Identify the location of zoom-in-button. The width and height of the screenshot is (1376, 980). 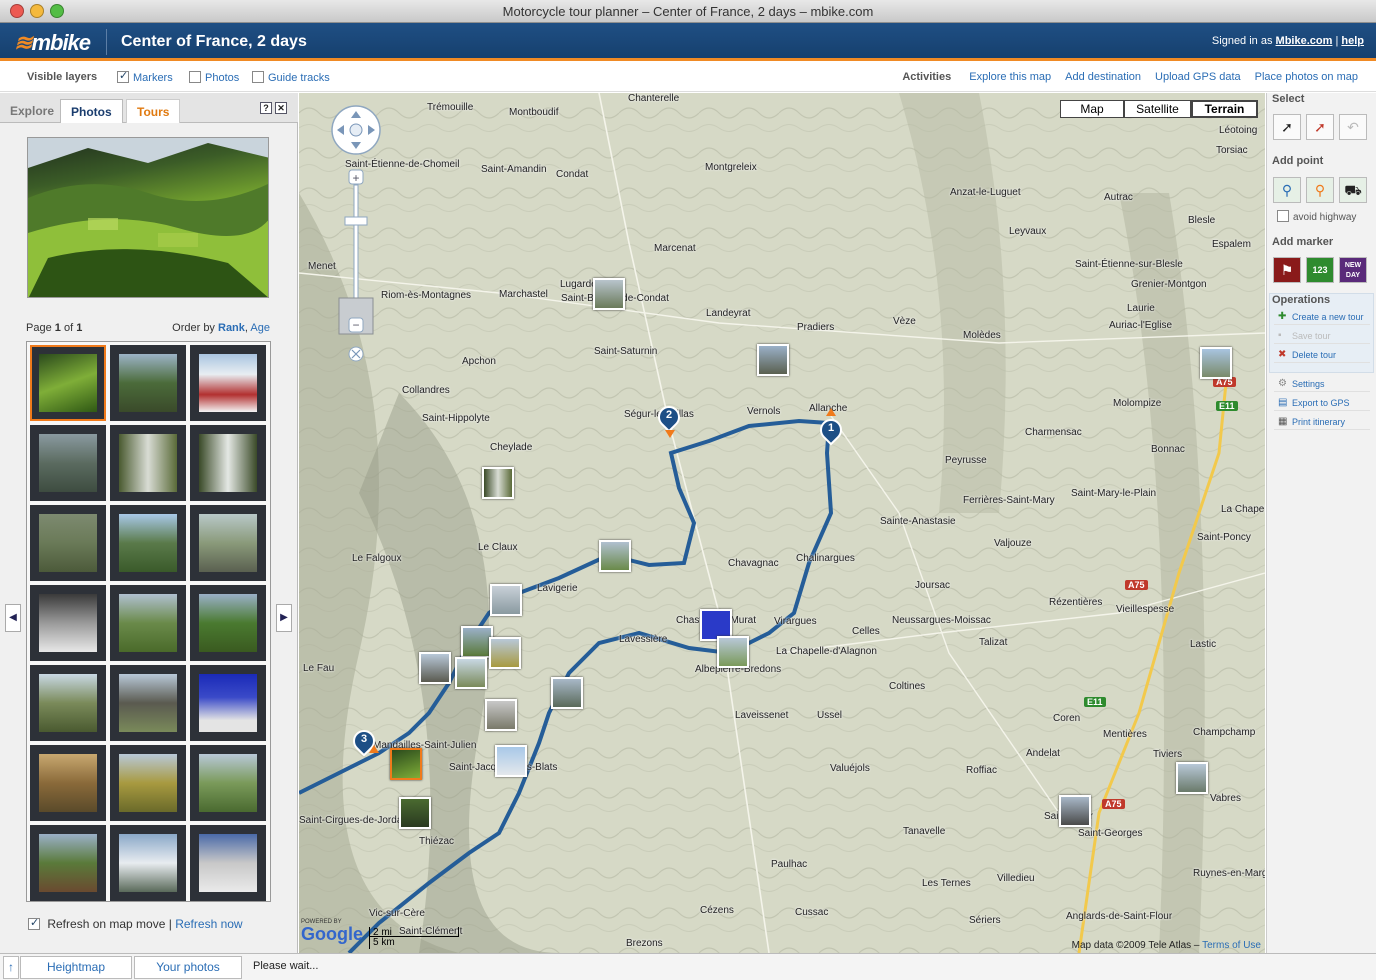
(356, 177).